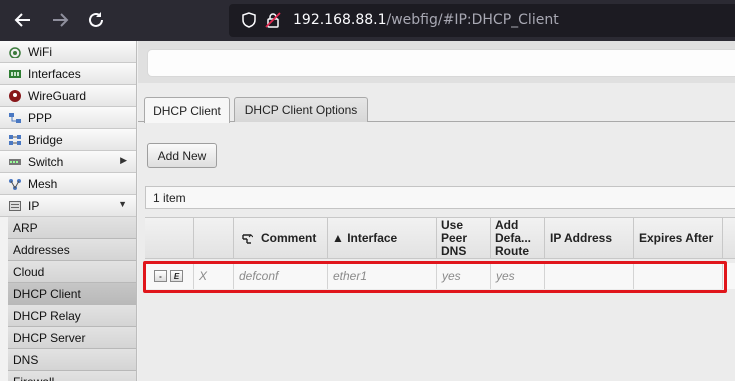  Describe the element at coordinates (34, 205) in the screenshot. I see `sidebar-item-label: IP` at that location.